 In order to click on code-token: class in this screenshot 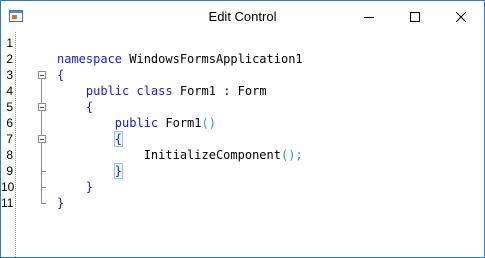, I will do `click(154, 91)`.